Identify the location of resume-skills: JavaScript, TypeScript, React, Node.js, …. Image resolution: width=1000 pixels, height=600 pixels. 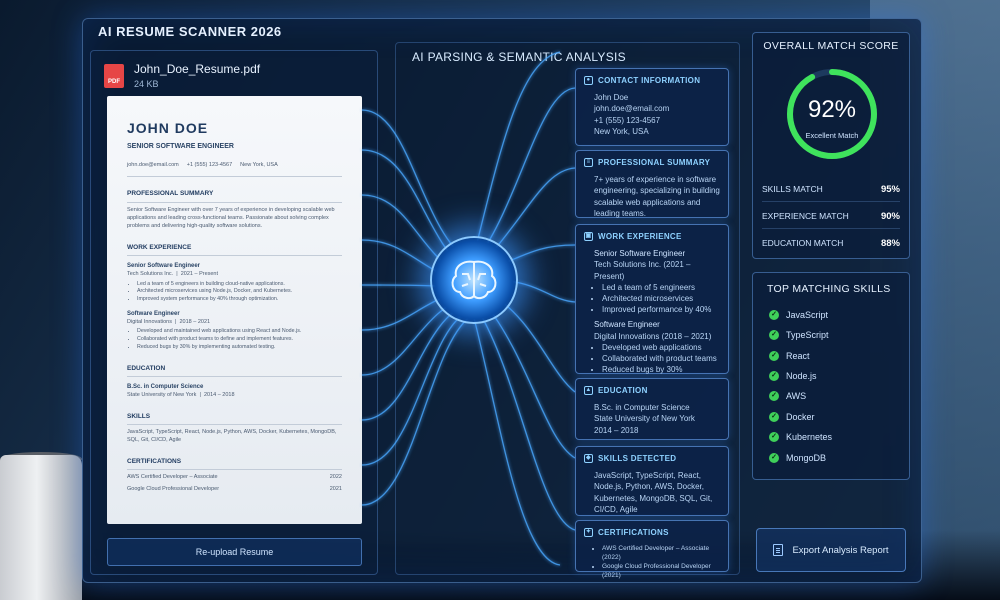
(232, 436).